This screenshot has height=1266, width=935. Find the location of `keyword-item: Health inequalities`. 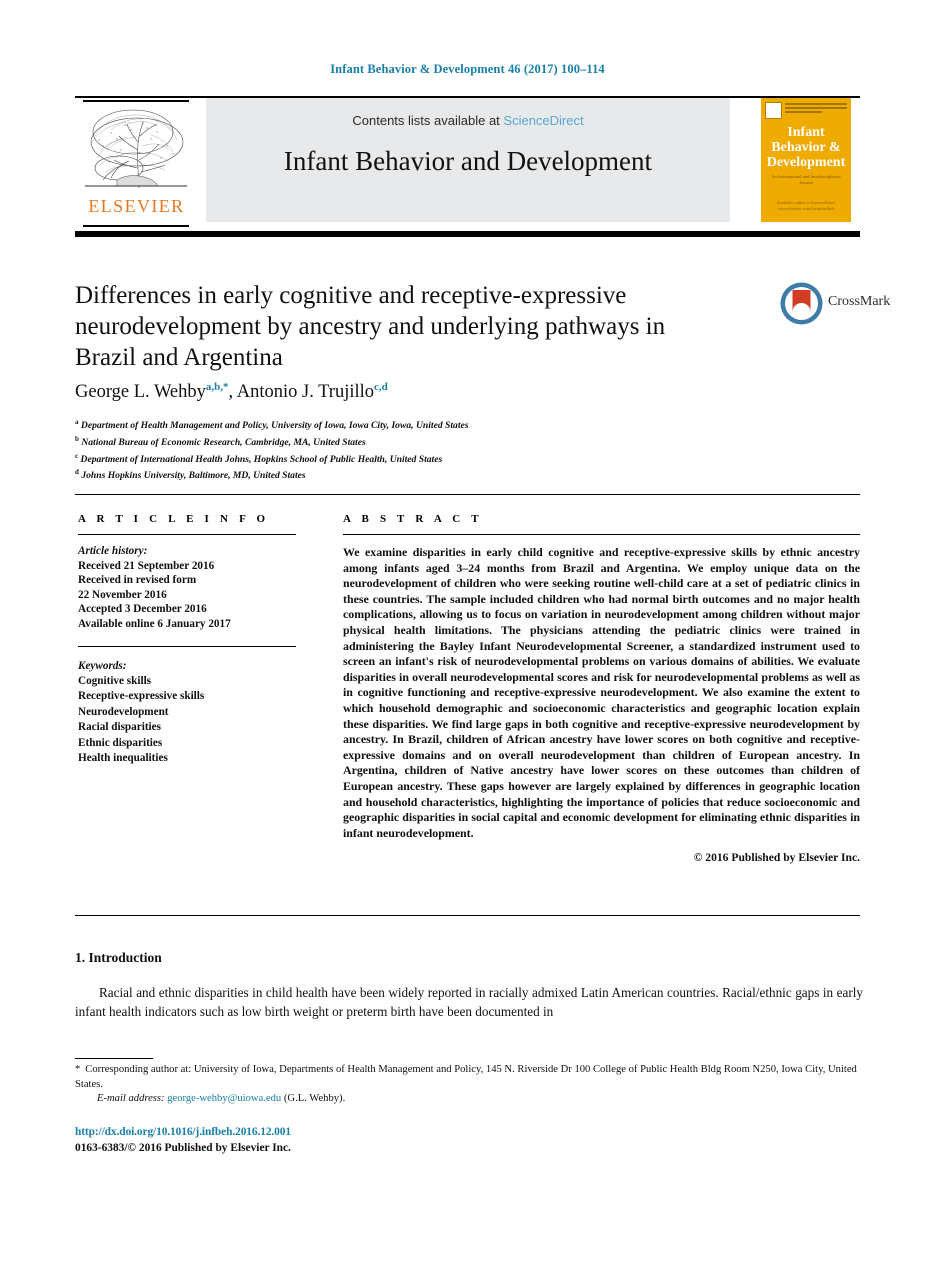

keyword-item: Health inequalities is located at coordinates (123, 758).